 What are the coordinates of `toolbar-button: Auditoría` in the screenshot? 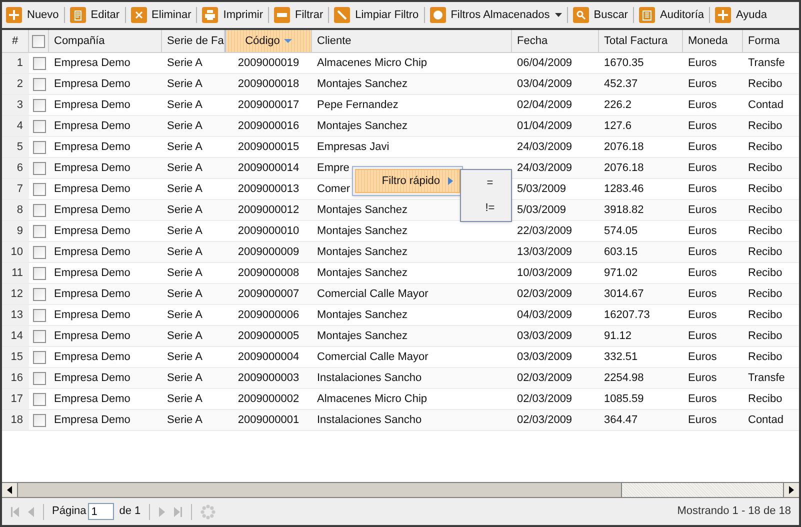 It's located at (682, 15).